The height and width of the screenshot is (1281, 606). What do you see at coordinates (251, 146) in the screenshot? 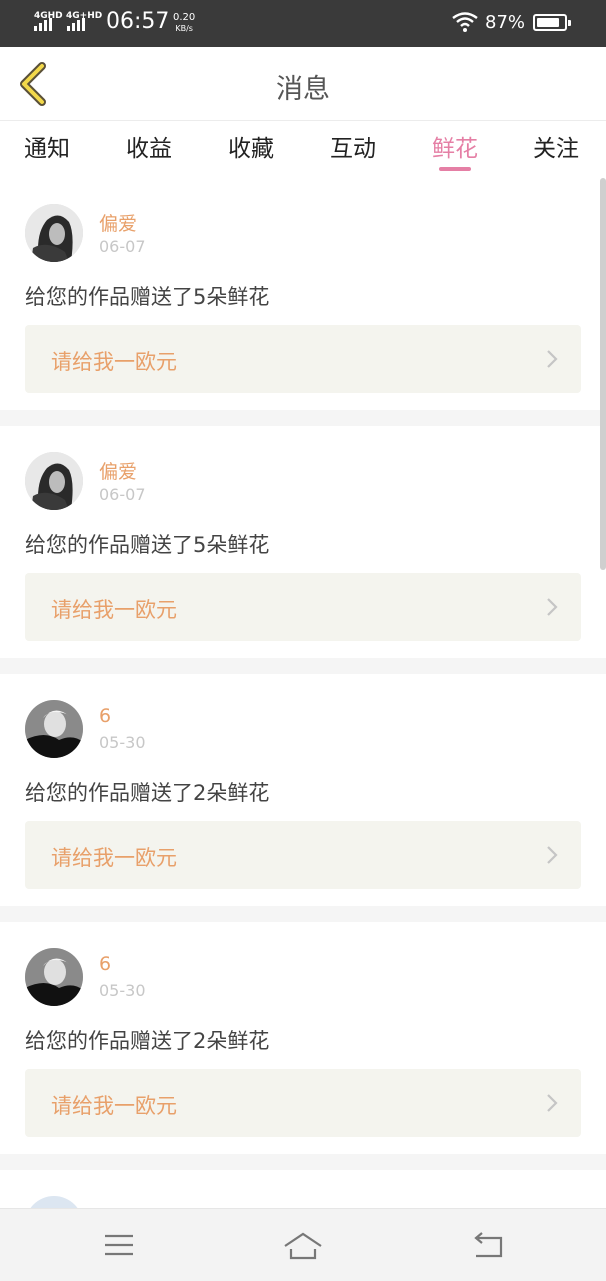
I see `tab-favorites: 收藏` at bounding box center [251, 146].